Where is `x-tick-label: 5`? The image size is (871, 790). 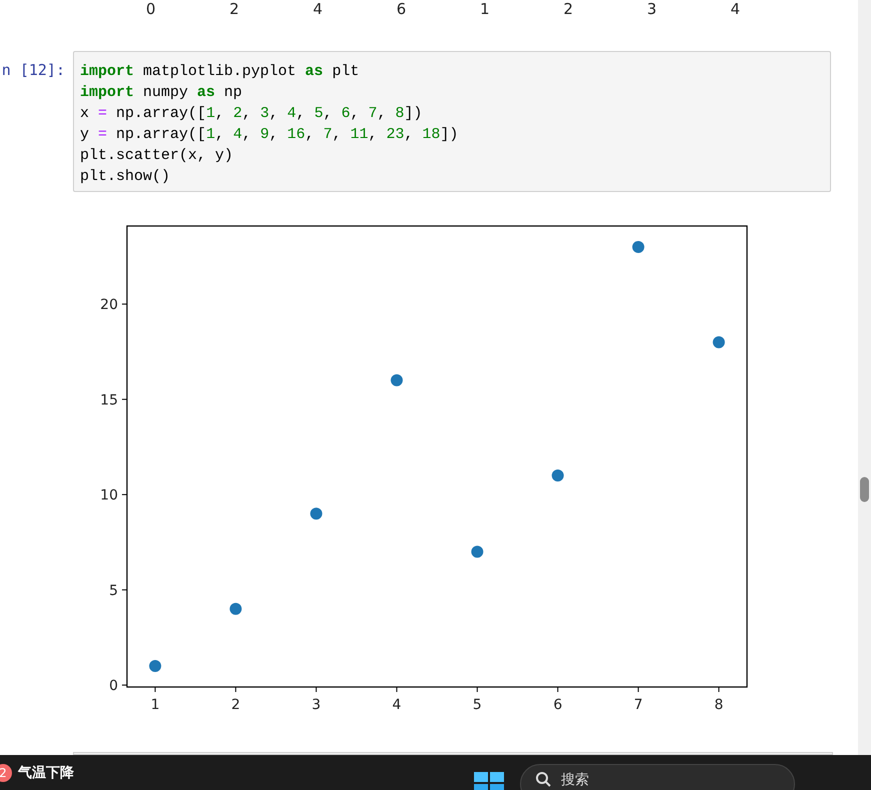
x-tick-label: 5 is located at coordinates (477, 705).